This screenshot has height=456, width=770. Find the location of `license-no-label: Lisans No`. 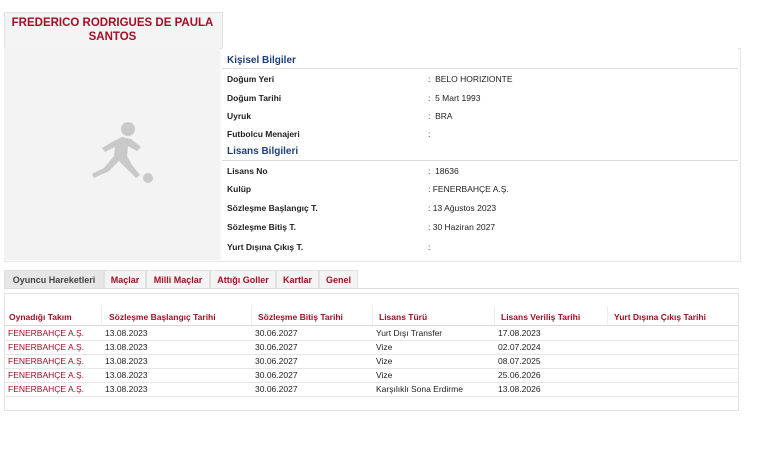

license-no-label: Lisans No is located at coordinates (247, 171).